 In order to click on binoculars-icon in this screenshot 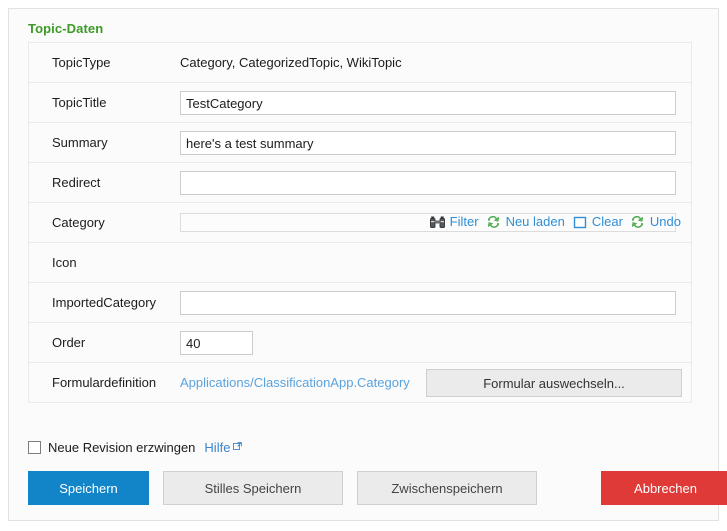, I will do `click(438, 222)`.